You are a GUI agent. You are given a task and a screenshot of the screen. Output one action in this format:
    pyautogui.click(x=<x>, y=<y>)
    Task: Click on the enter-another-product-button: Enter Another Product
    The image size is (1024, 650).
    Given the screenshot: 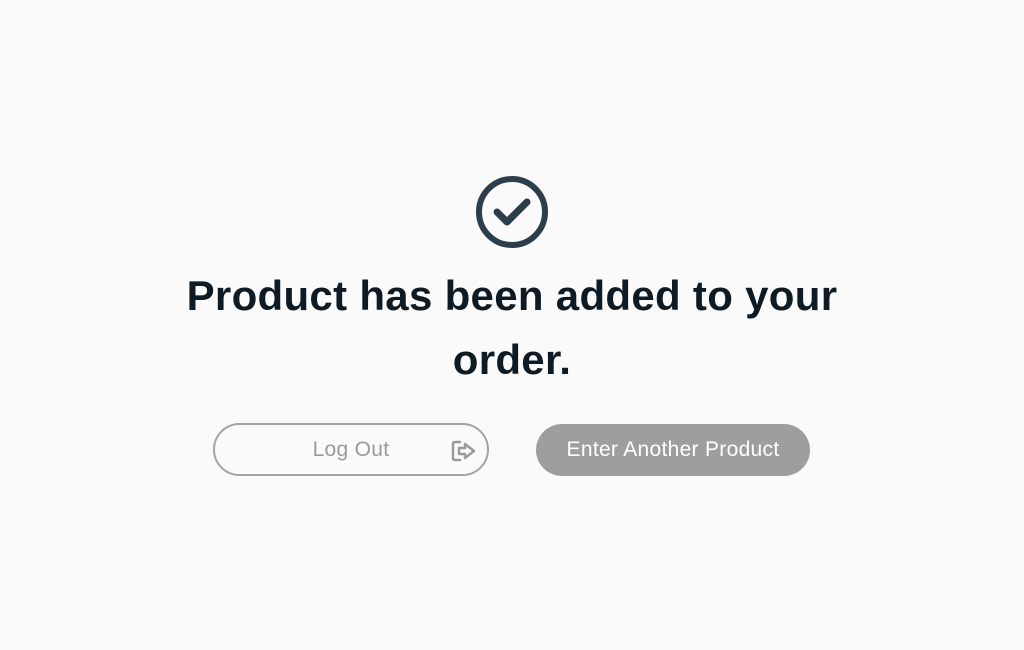 What is the action you would take?
    pyautogui.click(x=673, y=450)
    